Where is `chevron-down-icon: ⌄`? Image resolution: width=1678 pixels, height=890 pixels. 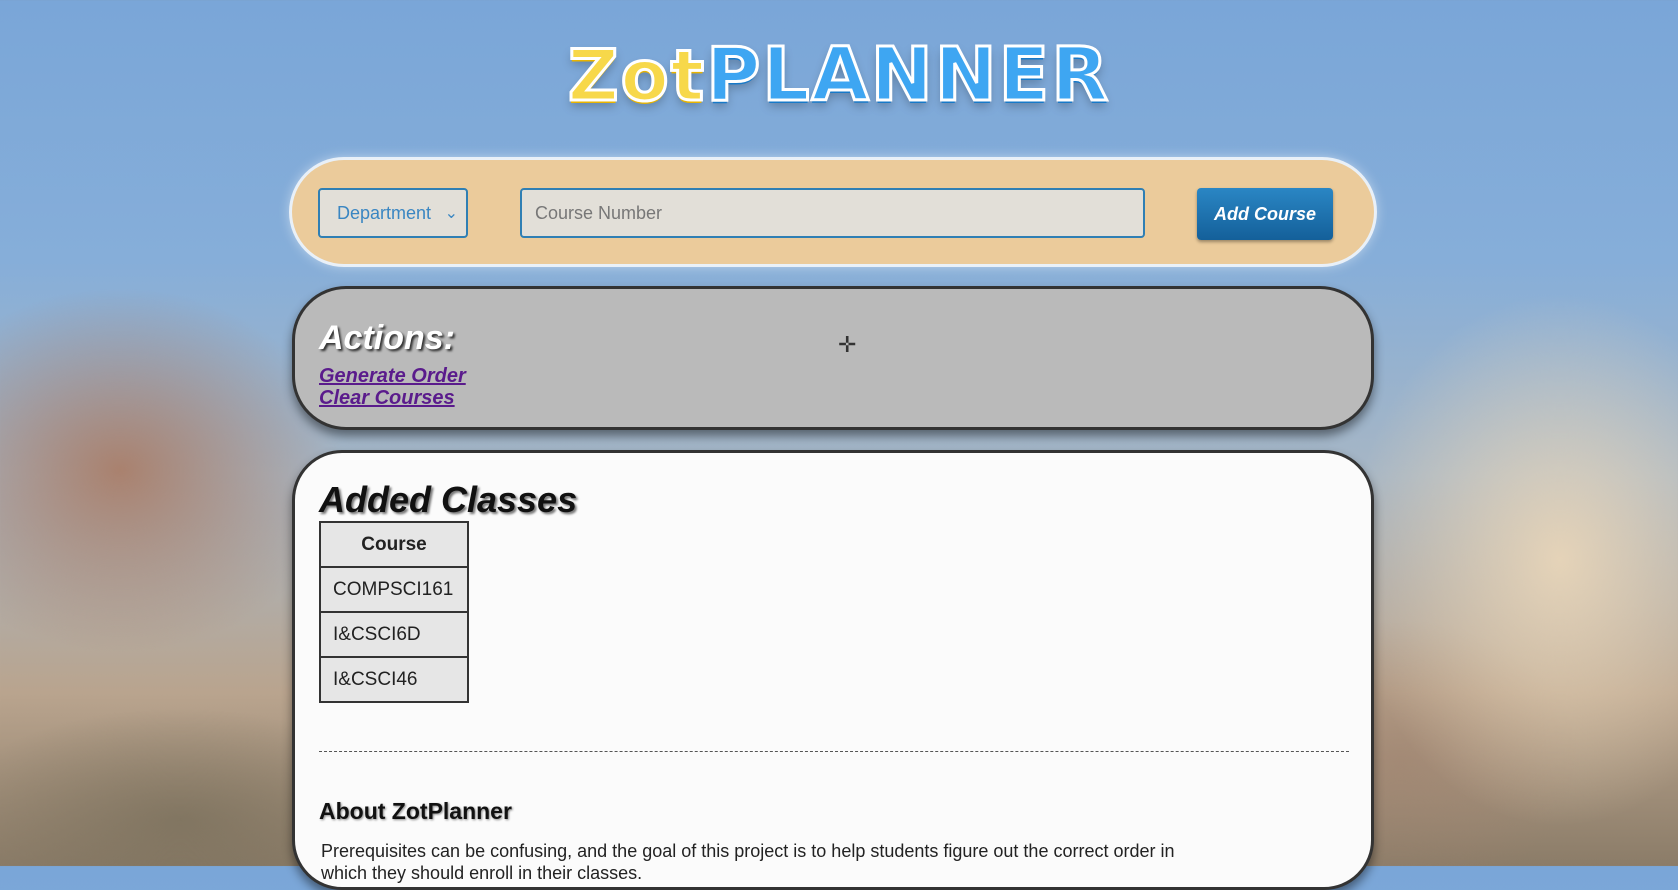
chevron-down-icon: ⌄ is located at coordinates (451, 213).